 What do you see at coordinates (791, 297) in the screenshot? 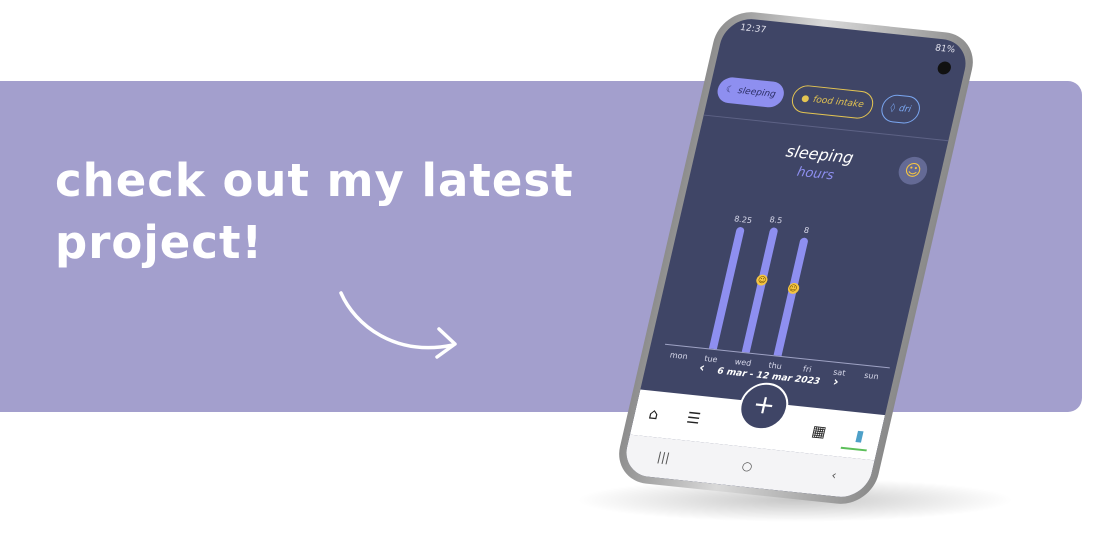
I see `chart-bar-thu` at bounding box center [791, 297].